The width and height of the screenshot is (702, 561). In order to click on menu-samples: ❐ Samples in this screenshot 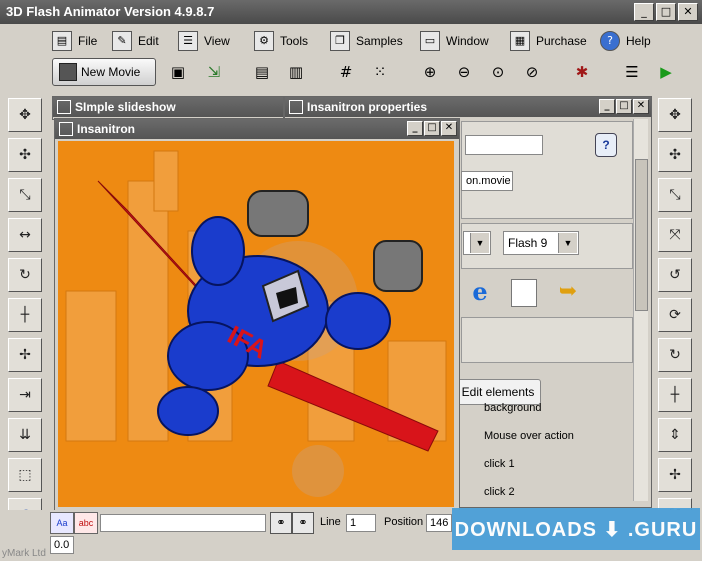, I will do `click(366, 41)`.